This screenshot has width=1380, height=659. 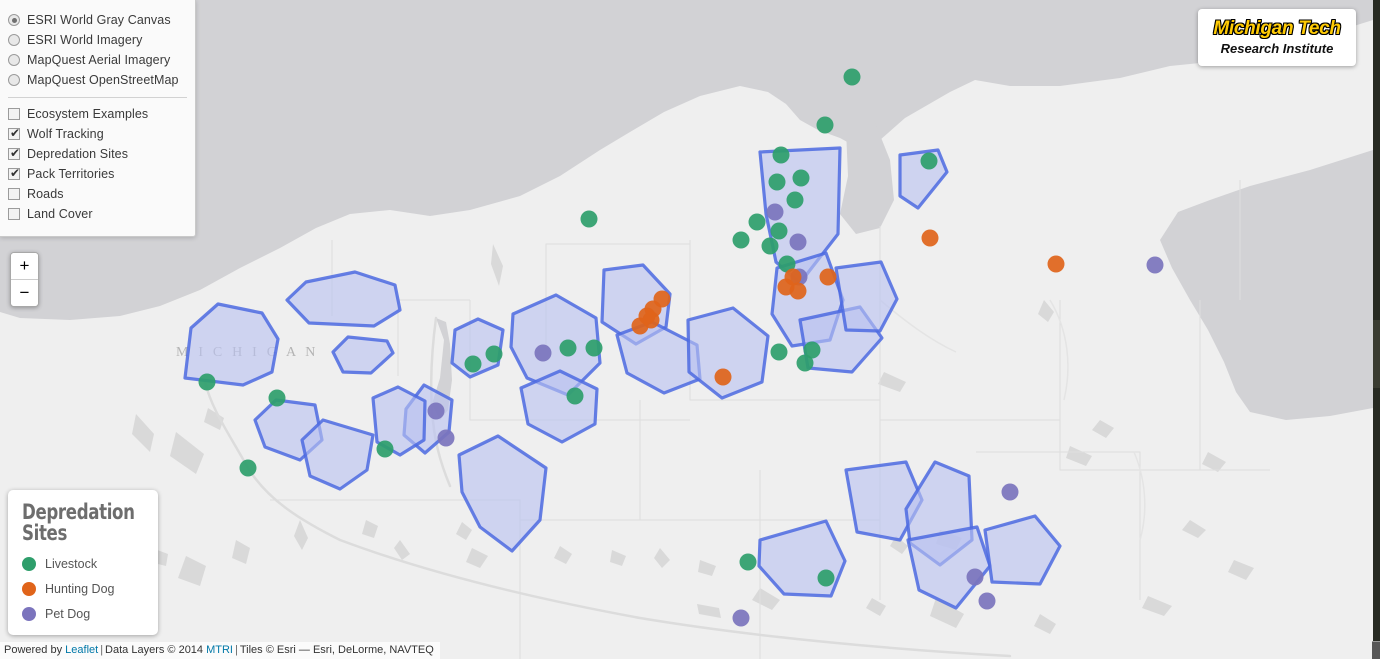 I want to click on window-corner-element, so click(x=1376, y=650).